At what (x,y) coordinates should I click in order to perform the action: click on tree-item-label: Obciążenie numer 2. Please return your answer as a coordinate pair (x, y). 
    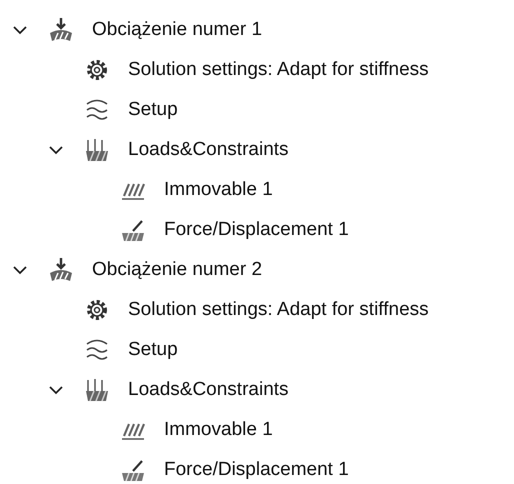
    Looking at the image, I should click on (177, 270).